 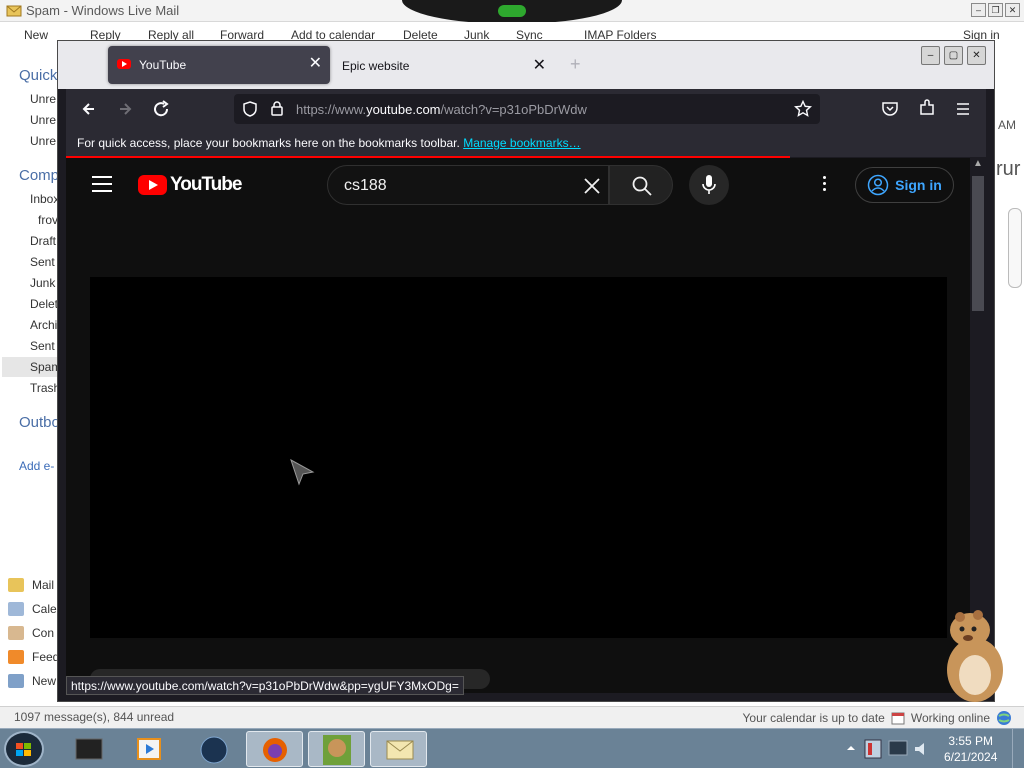 I want to click on folder-sent: Sent, so click(x=42, y=262).